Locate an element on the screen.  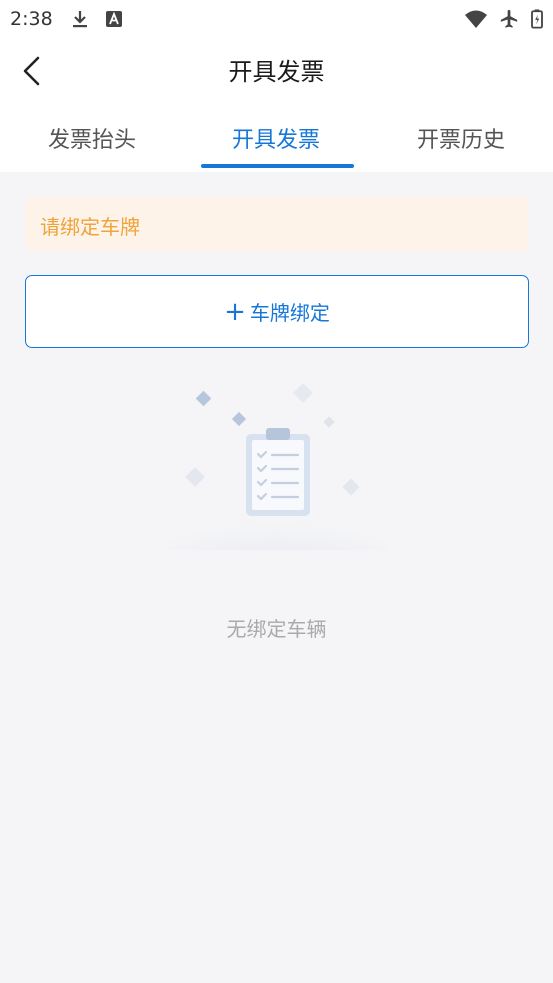
plus-icon: + is located at coordinates (235, 311).